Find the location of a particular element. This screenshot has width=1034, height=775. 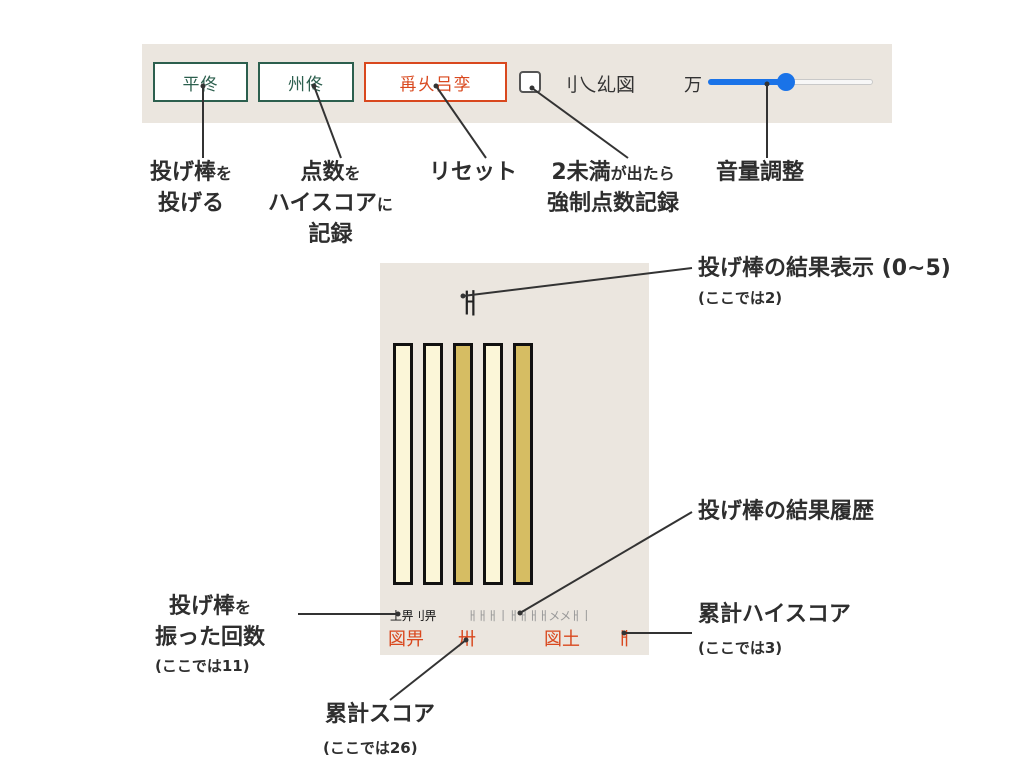

high-score-annotation-sub: (ここでは3) is located at coordinates (740, 648).